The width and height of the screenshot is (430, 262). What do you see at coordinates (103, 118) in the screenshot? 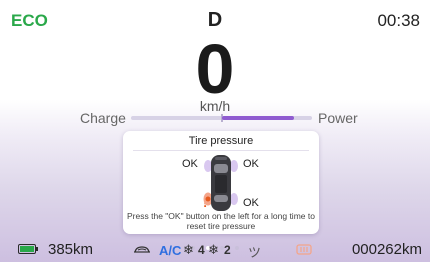
I see `charge-label: Charge` at bounding box center [103, 118].